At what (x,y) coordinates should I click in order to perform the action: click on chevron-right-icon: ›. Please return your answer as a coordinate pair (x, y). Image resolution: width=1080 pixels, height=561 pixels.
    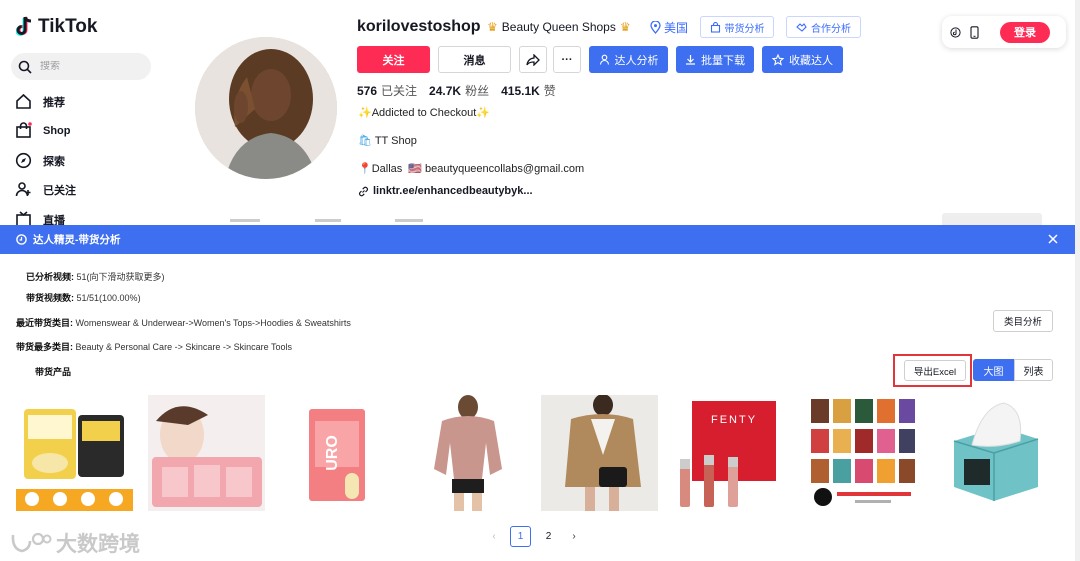
    Looking at the image, I should click on (574, 536).